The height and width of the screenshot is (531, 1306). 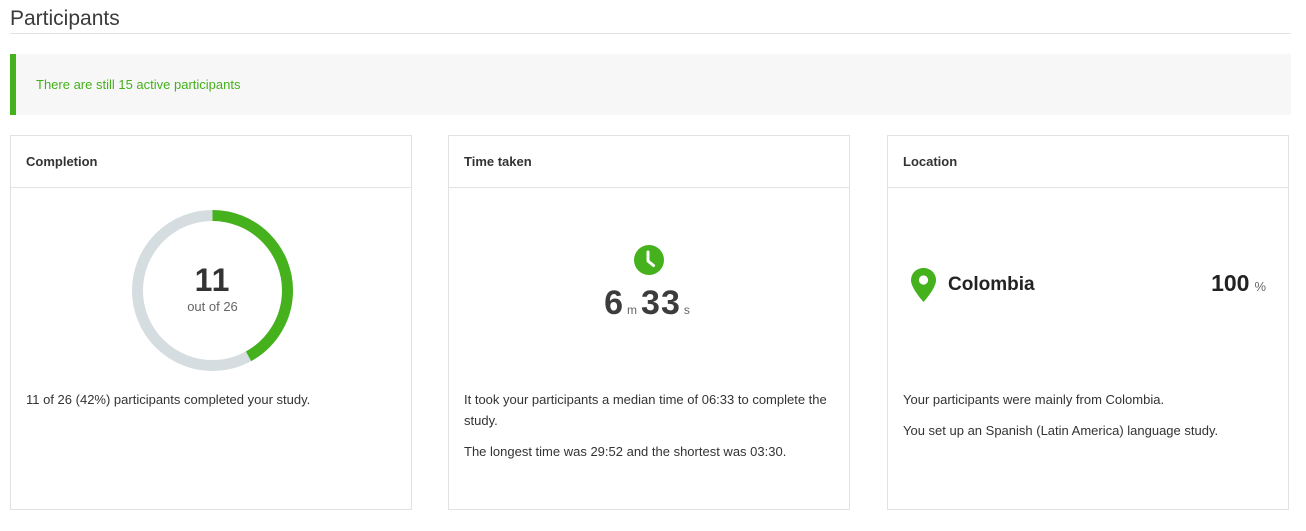 What do you see at coordinates (211, 162) in the screenshot?
I see `completion-card-title: Completion` at bounding box center [211, 162].